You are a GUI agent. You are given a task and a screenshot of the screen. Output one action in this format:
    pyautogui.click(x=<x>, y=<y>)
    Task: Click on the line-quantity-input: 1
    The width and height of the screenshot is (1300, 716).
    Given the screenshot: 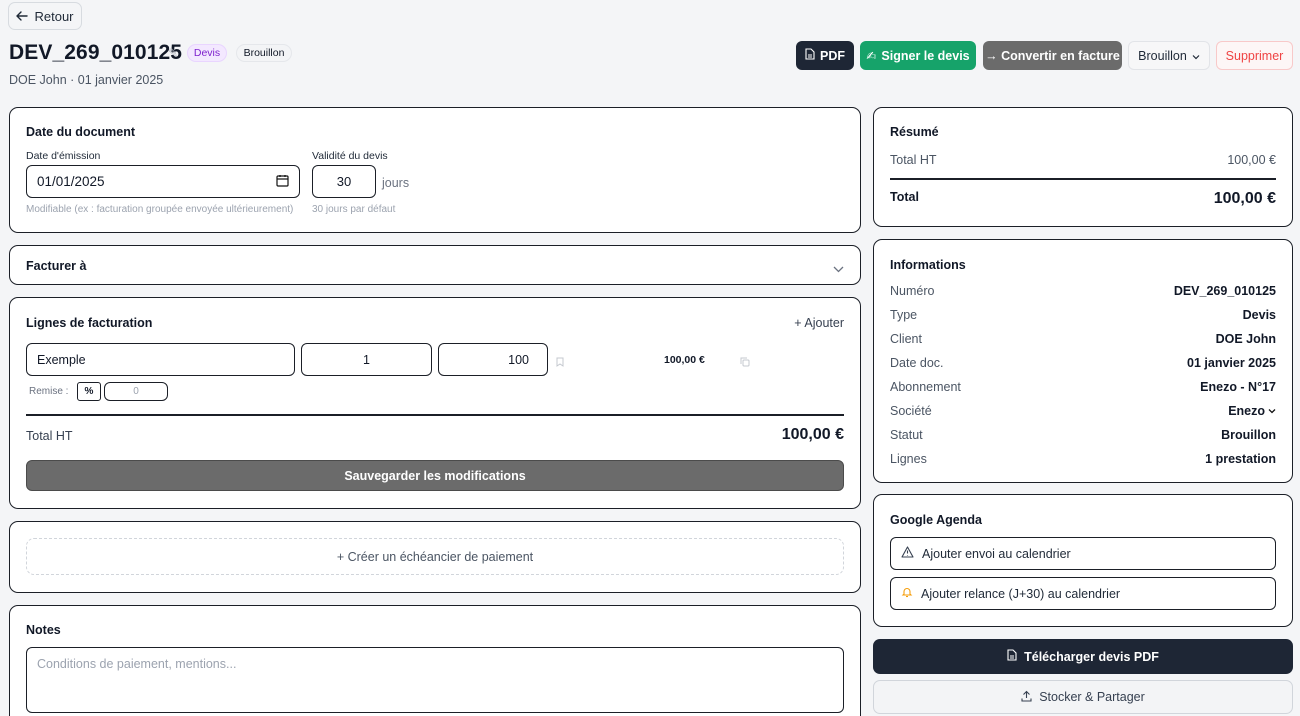 What is the action you would take?
    pyautogui.click(x=366, y=359)
    